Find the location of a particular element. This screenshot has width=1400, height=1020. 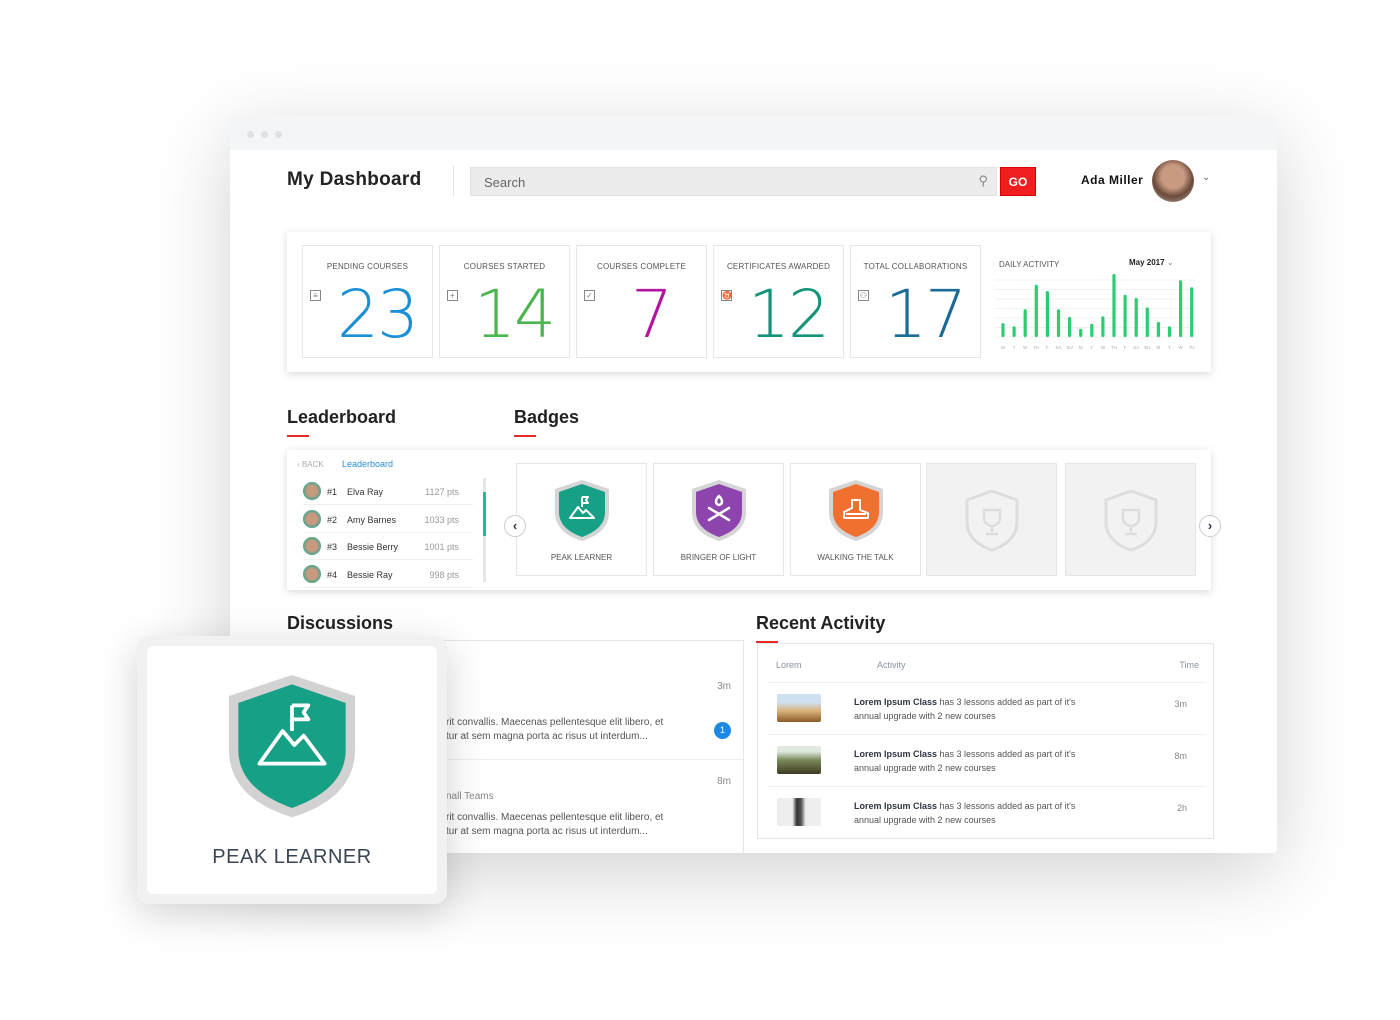

points: 998 pts is located at coordinates (444, 574).